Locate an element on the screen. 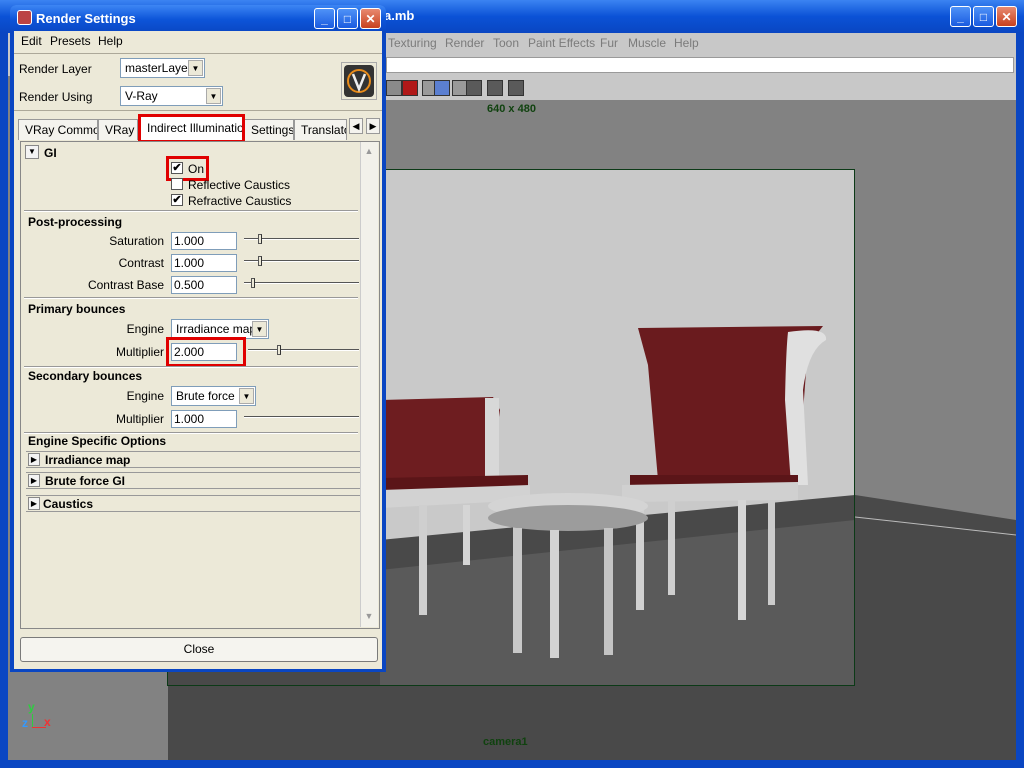 The width and height of the screenshot is (1024, 768). scroll-up-icon: ▲ is located at coordinates (369, 151).